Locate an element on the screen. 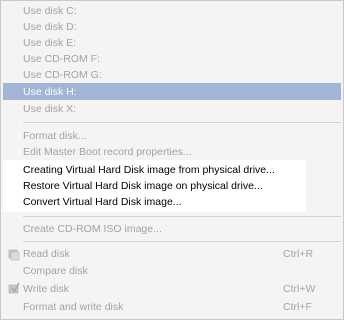 Image resolution: width=344 pixels, height=320 pixels. menu-item-use-disk-d: Use disk D: is located at coordinates (50, 27).